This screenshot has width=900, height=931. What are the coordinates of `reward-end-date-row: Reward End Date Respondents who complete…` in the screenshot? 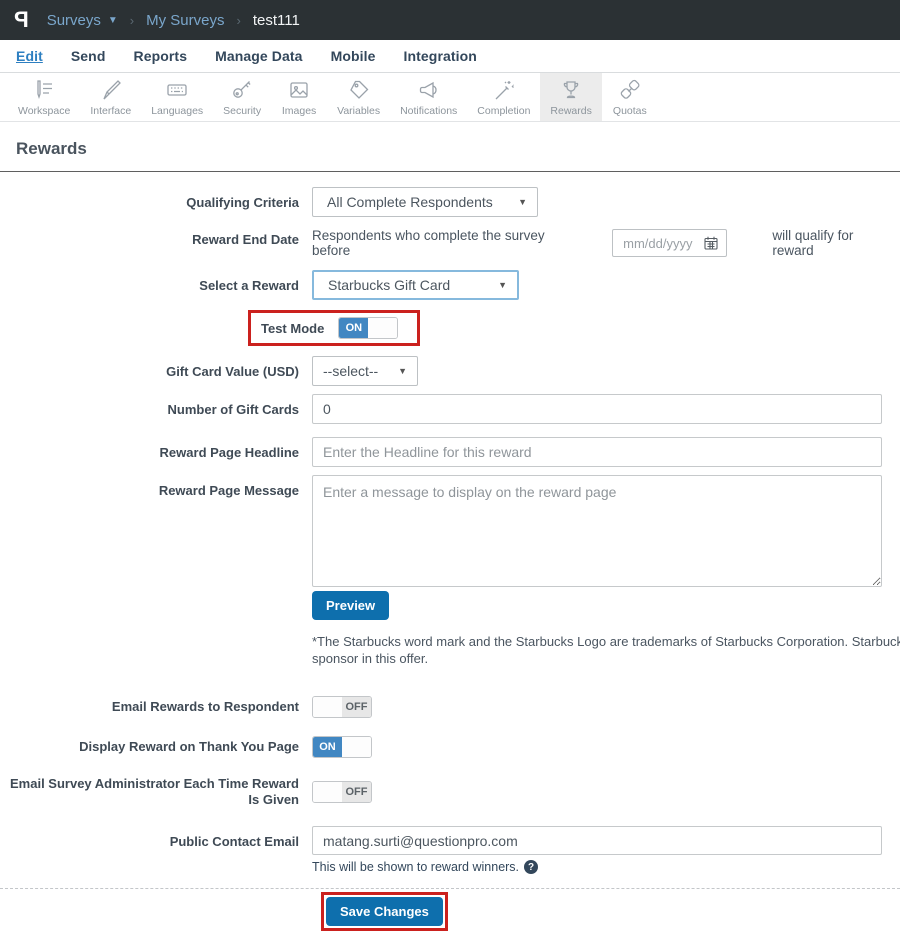 It's located at (450, 241).